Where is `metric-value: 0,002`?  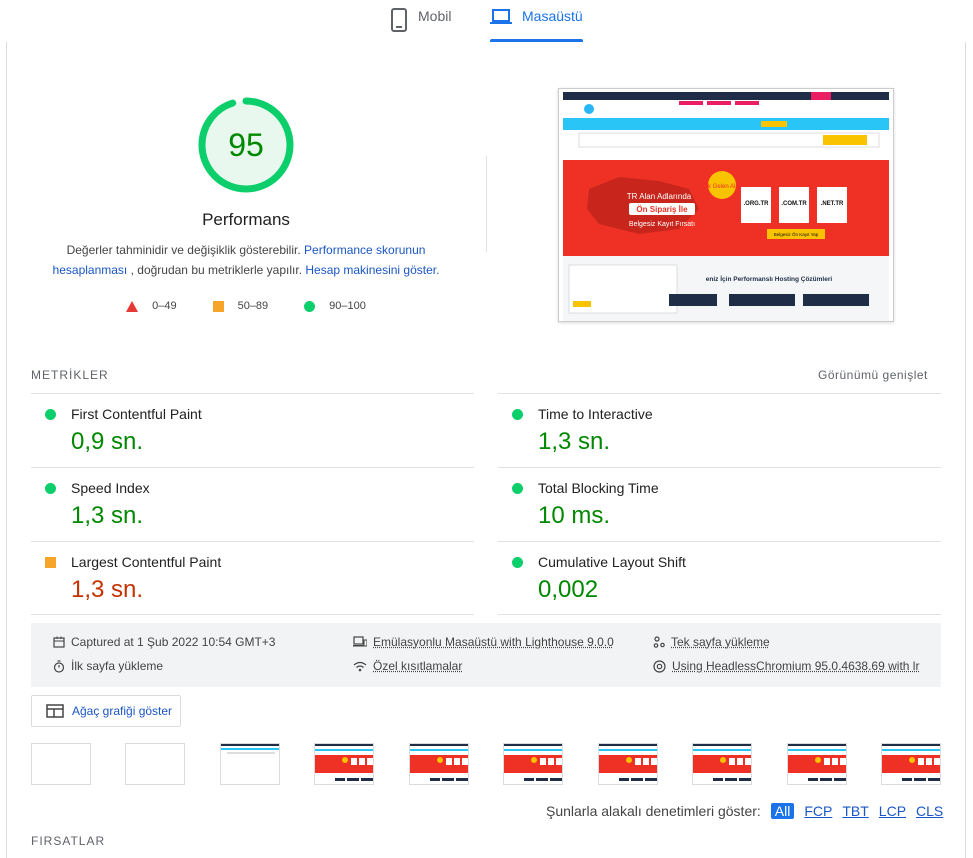 metric-value: 0,002 is located at coordinates (568, 589).